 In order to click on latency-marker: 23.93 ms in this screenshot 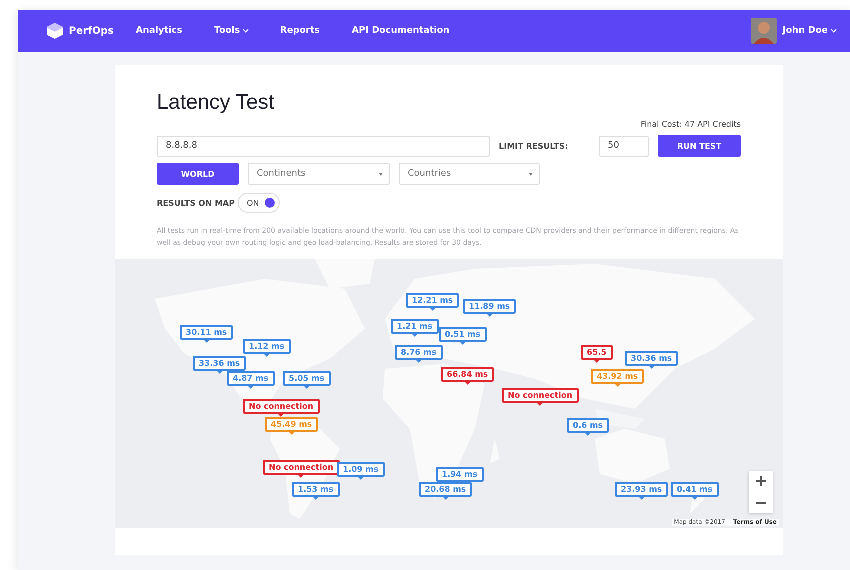, I will do `click(641, 489)`.